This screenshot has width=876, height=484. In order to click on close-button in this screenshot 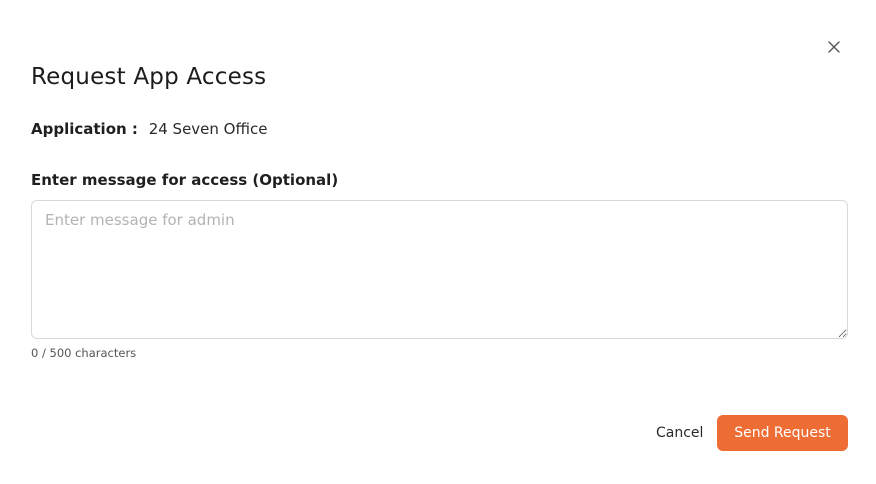, I will do `click(834, 47)`.